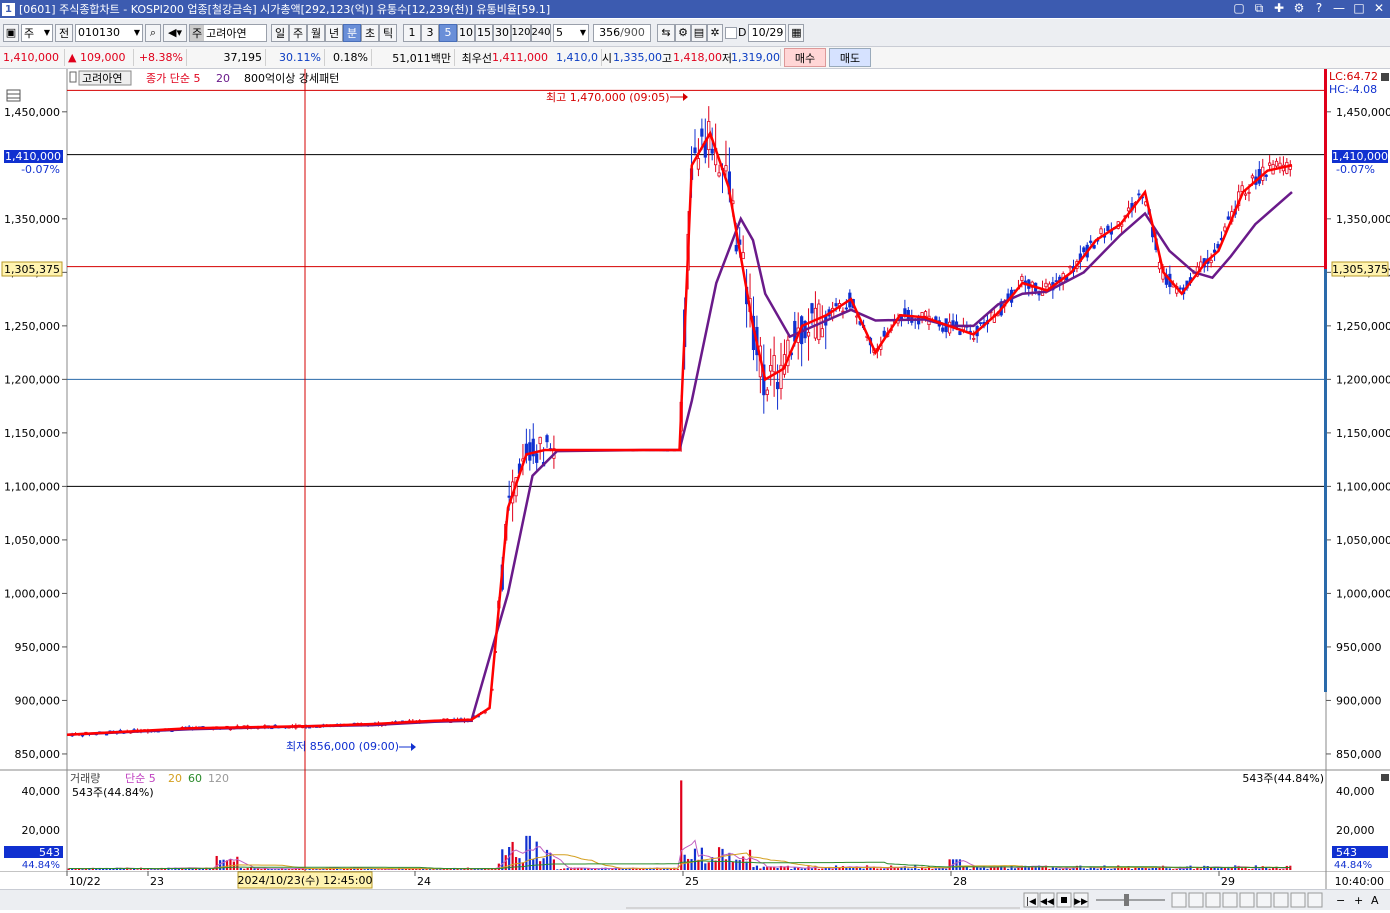 This screenshot has height=913, width=1390. I want to click on interval-3: 3, so click(430, 32).